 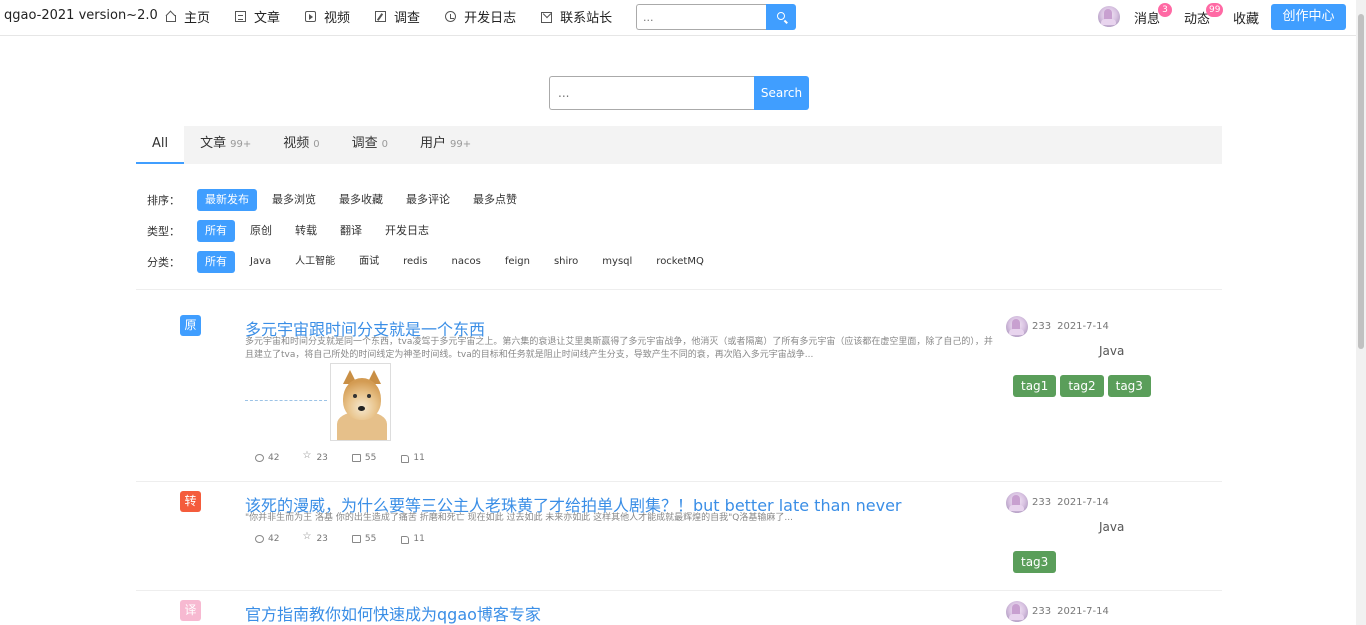 What do you see at coordinates (1042, 502) in the screenshot?
I see `author-id: 233` at bounding box center [1042, 502].